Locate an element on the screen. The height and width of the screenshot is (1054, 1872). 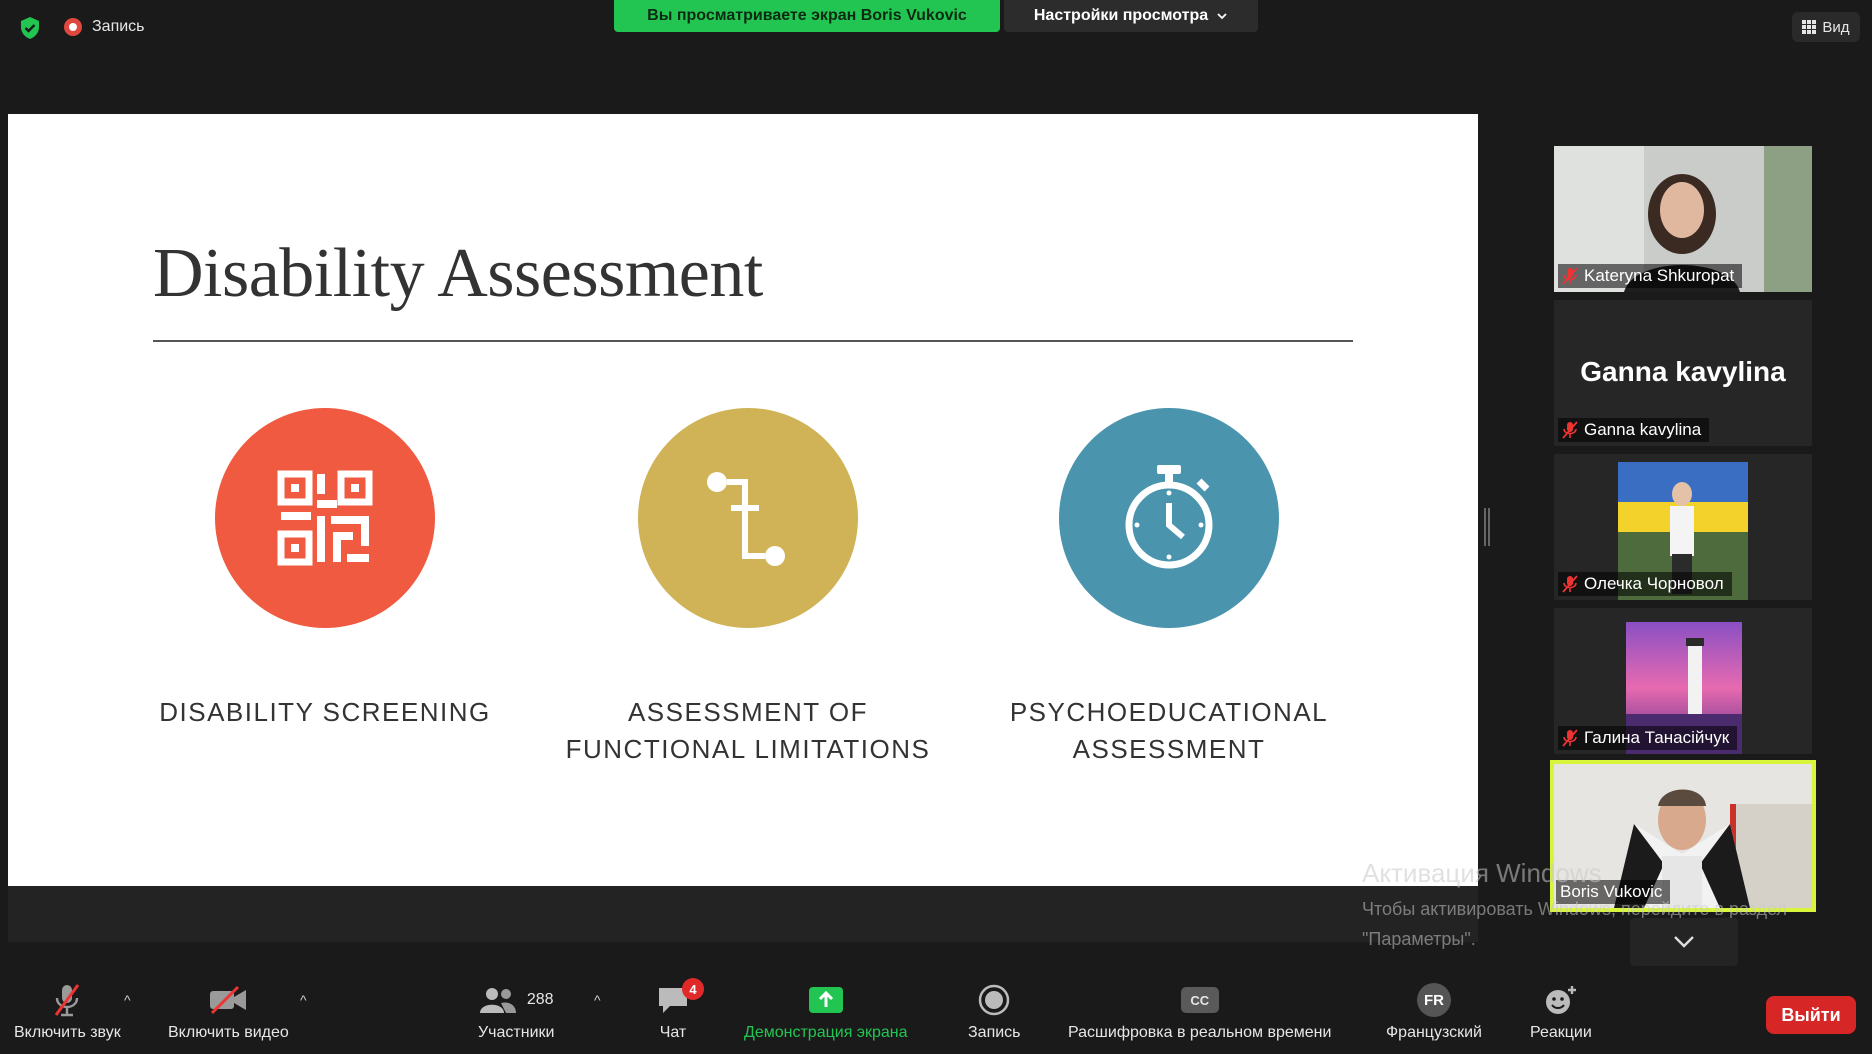
participant-tile: Ganna kavylina Ganna kavylina is located at coordinates (1683, 373).